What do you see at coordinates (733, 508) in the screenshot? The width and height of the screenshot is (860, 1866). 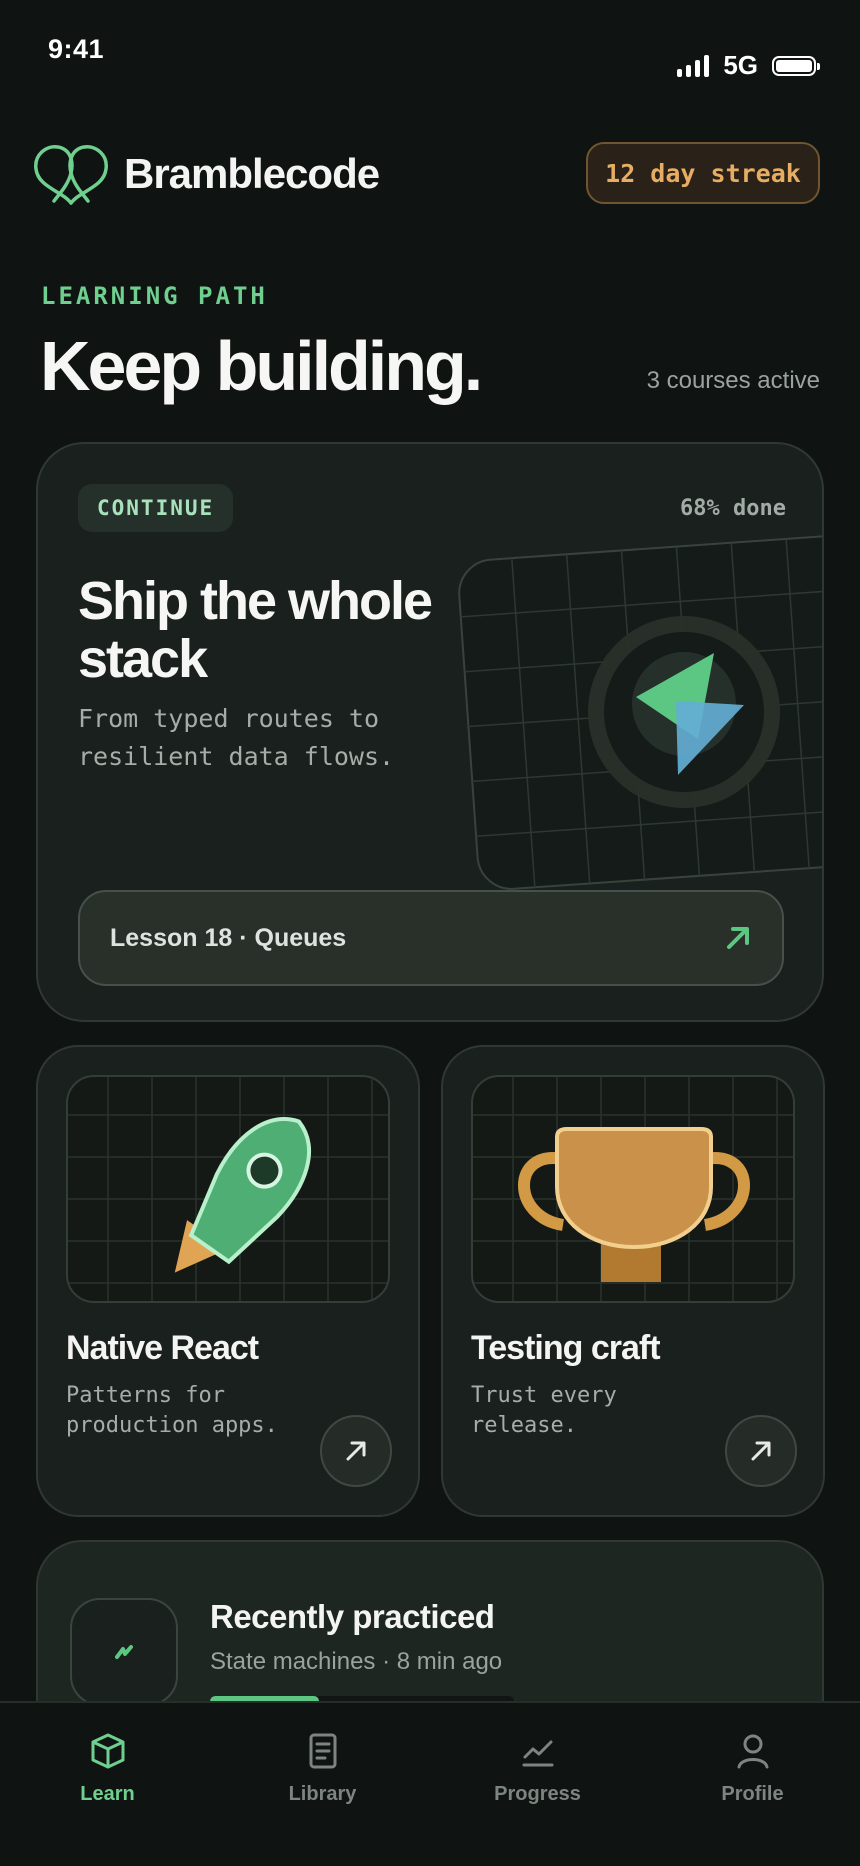 I see `course-progress-label: 68% done` at bounding box center [733, 508].